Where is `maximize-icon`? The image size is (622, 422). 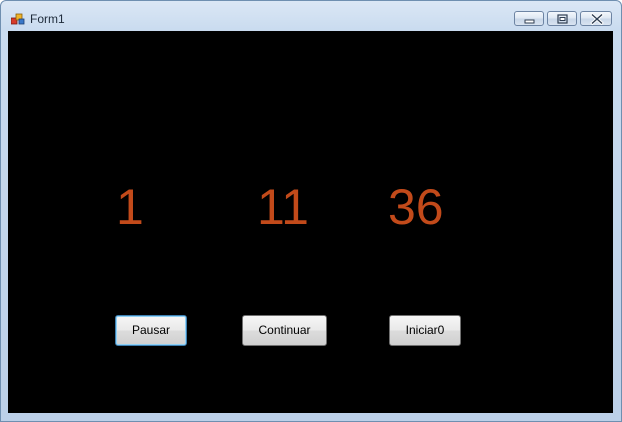 maximize-icon is located at coordinates (562, 19).